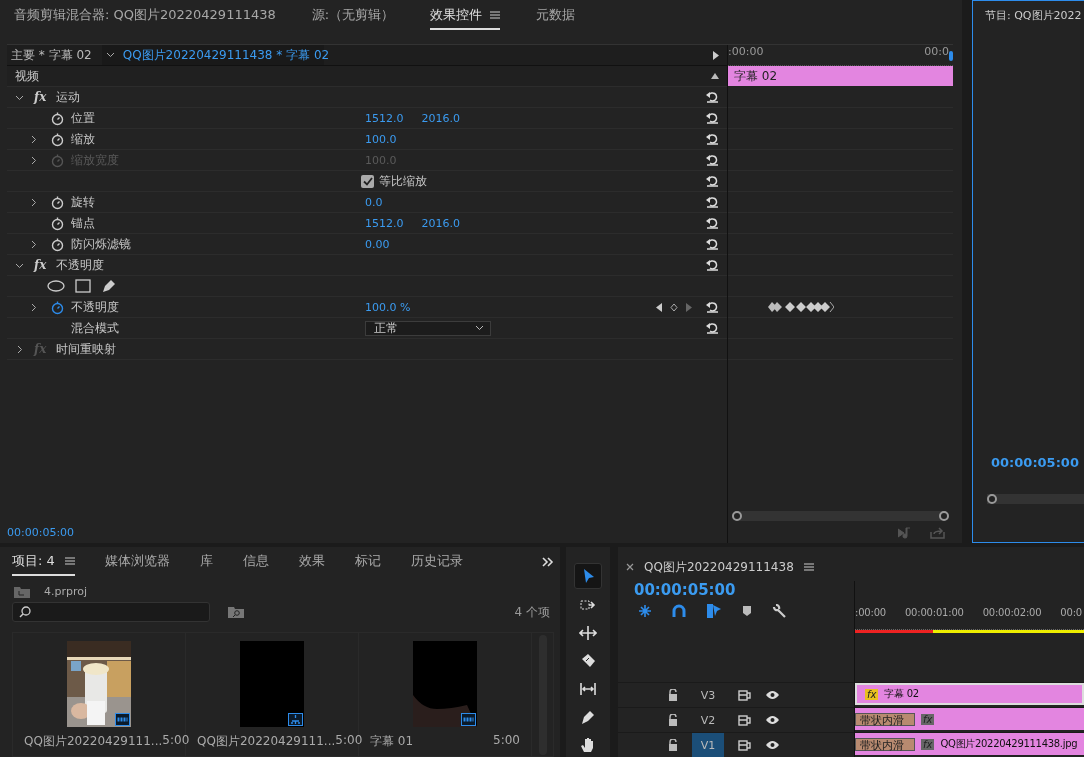 The height and width of the screenshot is (757, 1084). Describe the element at coordinates (22, 591) in the screenshot. I see `folder-up-icon` at that location.